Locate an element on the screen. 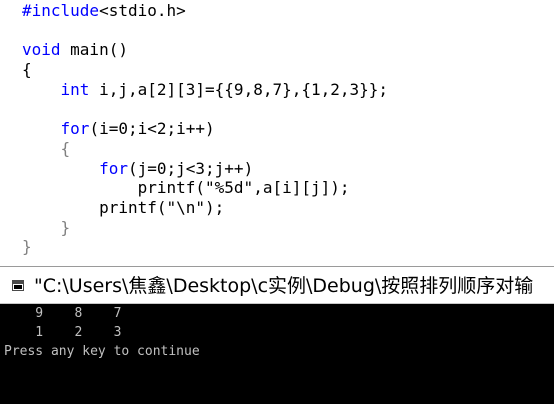  code-text: <stdio.h> is located at coordinates (142, 10).